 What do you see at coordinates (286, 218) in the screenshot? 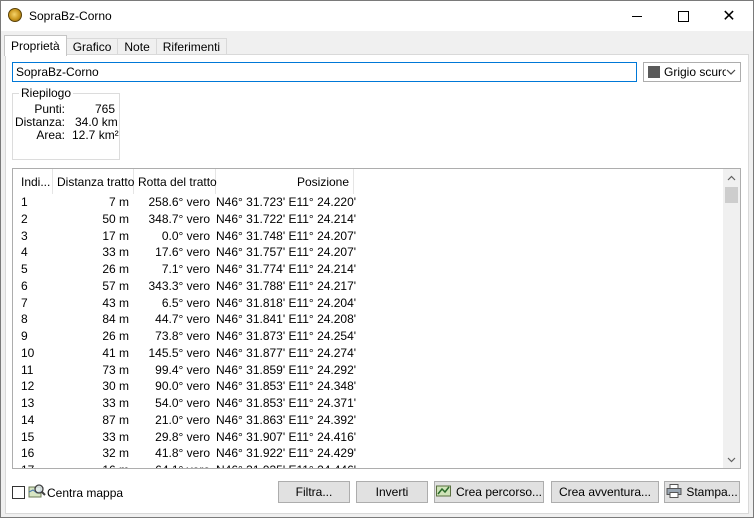
I see `cell-position: N46° 31.722' E11° 24.214'` at bounding box center [286, 218].